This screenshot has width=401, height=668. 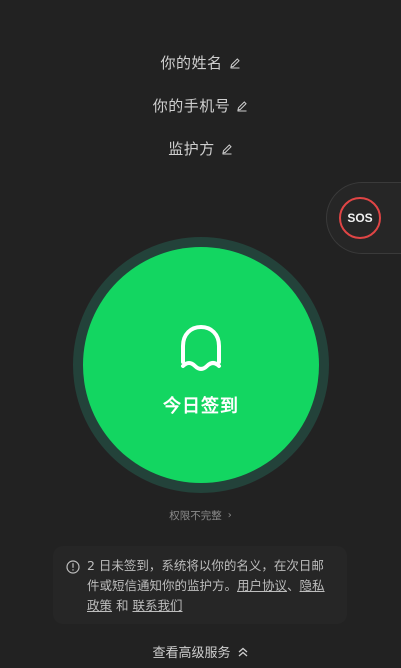 What do you see at coordinates (195, 516) in the screenshot?
I see `permission-label: 权限不完整` at bounding box center [195, 516].